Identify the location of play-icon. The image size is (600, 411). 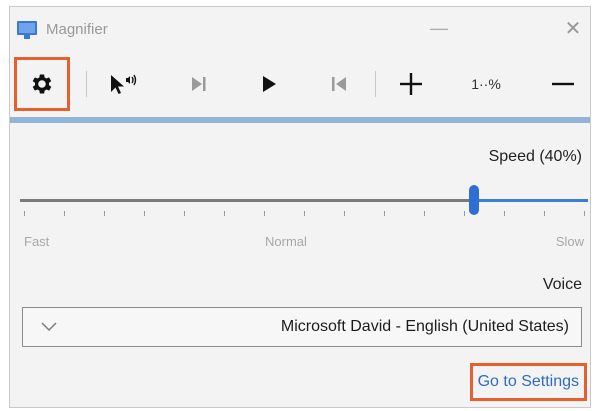
(269, 84).